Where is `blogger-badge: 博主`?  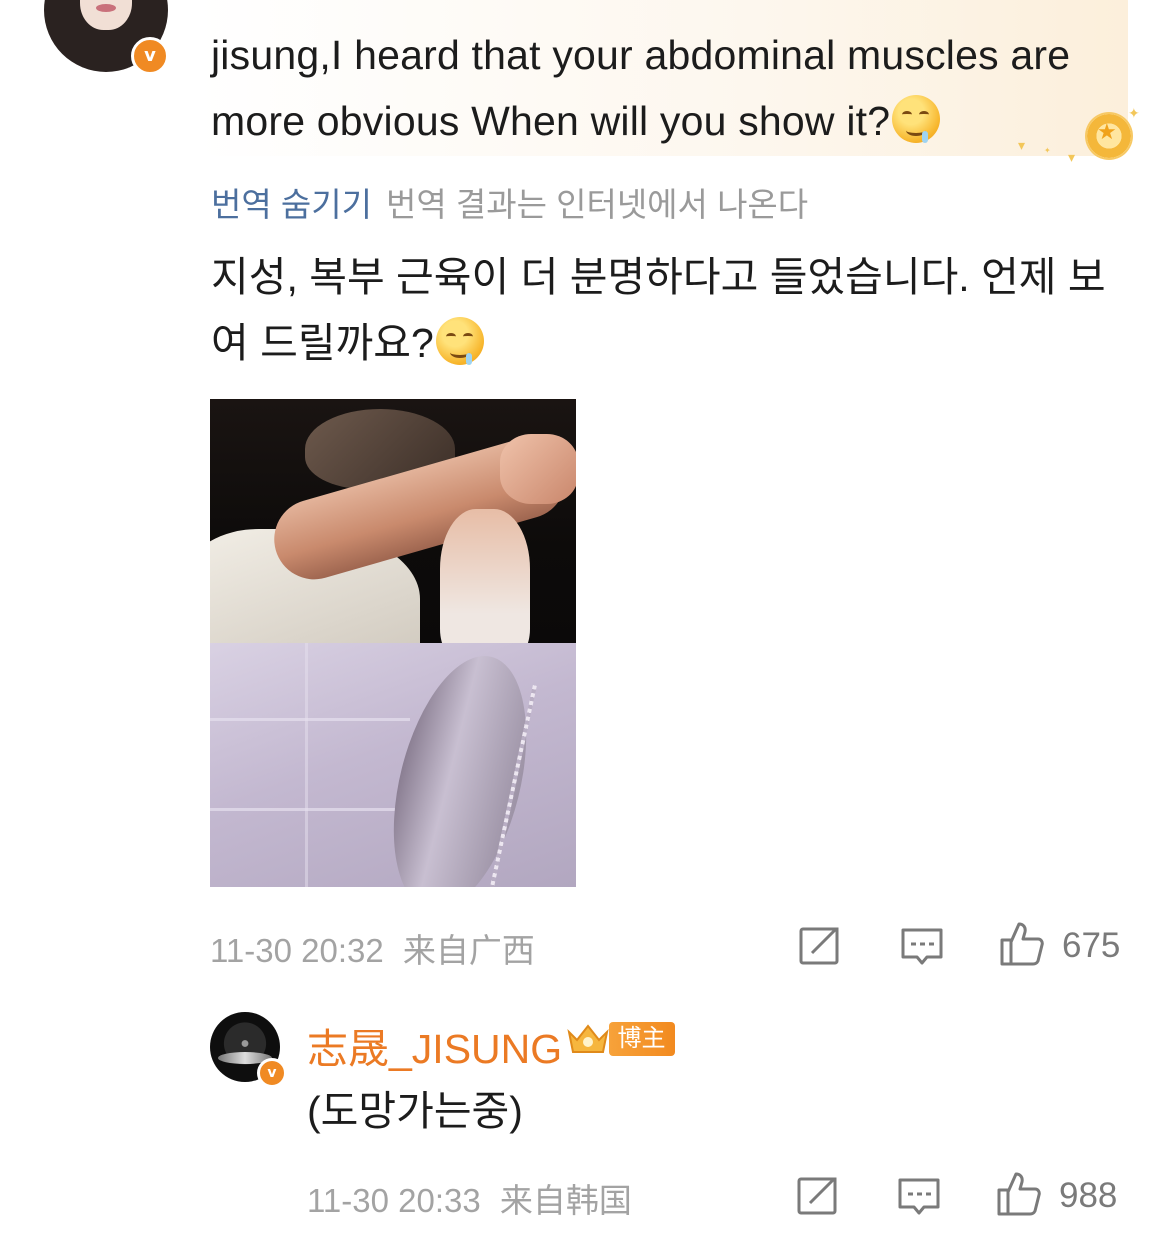 blogger-badge: 博主 is located at coordinates (620, 1040).